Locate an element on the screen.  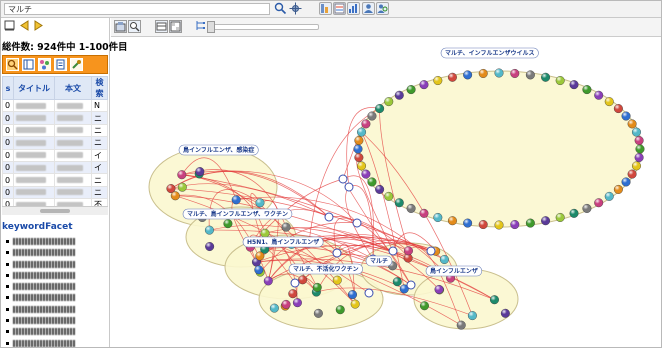
search-icon is located at coordinates (280, 8).